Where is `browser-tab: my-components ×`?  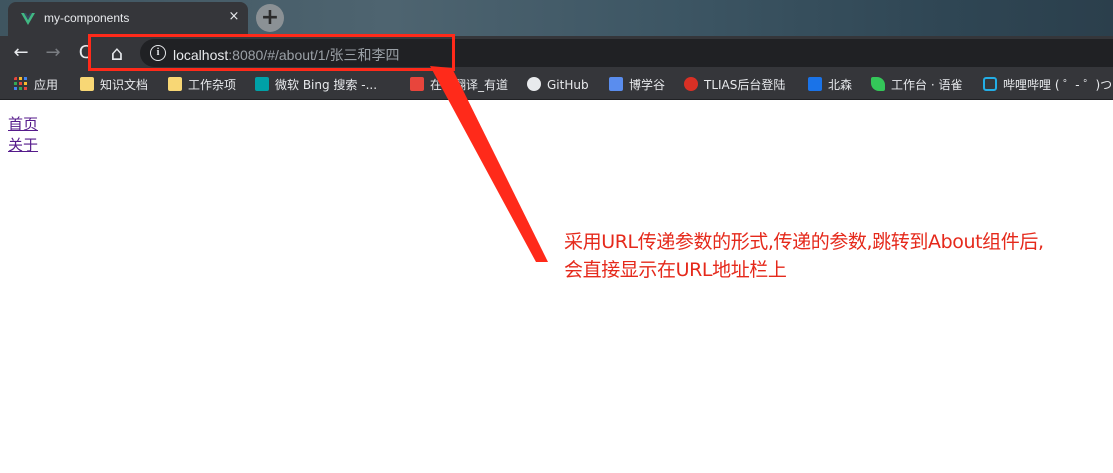
browser-tab: my-components × is located at coordinates (128, 19).